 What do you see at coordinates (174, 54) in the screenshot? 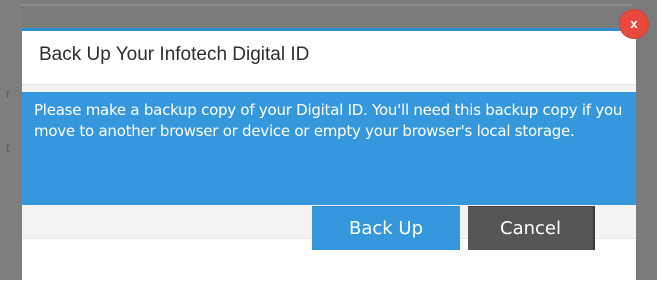
I see `dialog-title: Back Up Your Infotech Digital ID` at bounding box center [174, 54].